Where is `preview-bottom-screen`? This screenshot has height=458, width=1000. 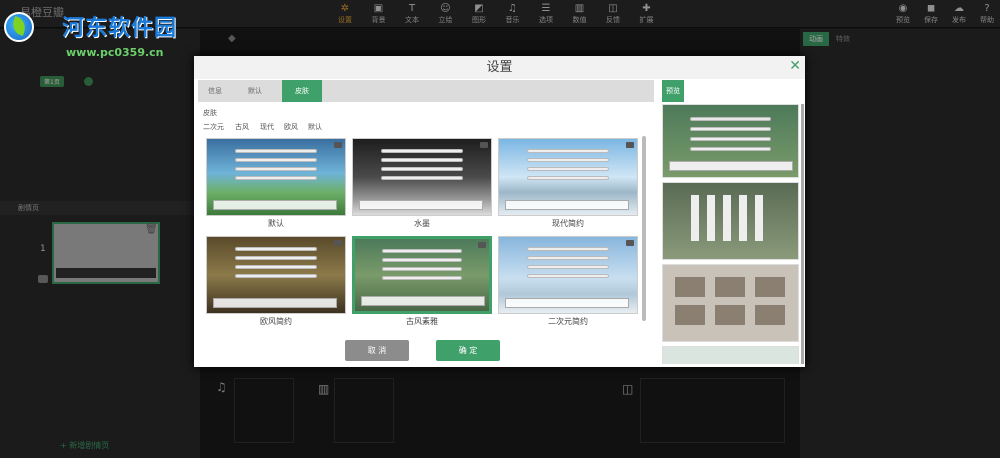
preview-bottom-screen is located at coordinates (730, 355).